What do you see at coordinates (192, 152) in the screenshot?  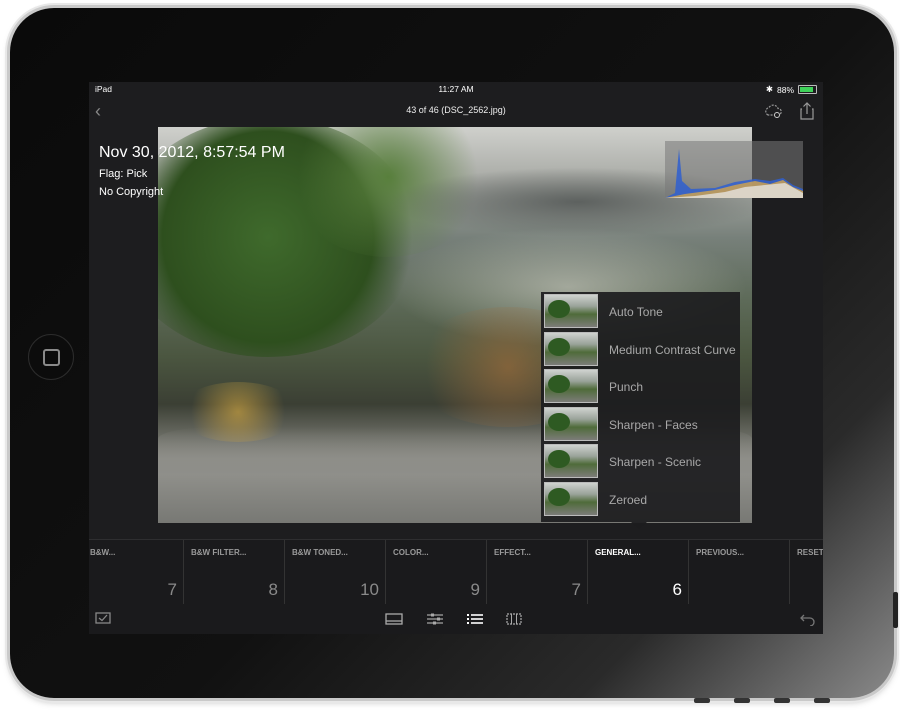 I see `photo-date: Nov 30, 2012, 8:57:54 PM` at bounding box center [192, 152].